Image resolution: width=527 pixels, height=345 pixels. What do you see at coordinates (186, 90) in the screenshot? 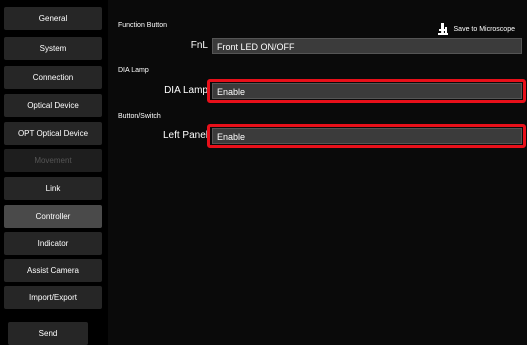
I see `dia-lamp-label: DIA Lamp` at bounding box center [186, 90].